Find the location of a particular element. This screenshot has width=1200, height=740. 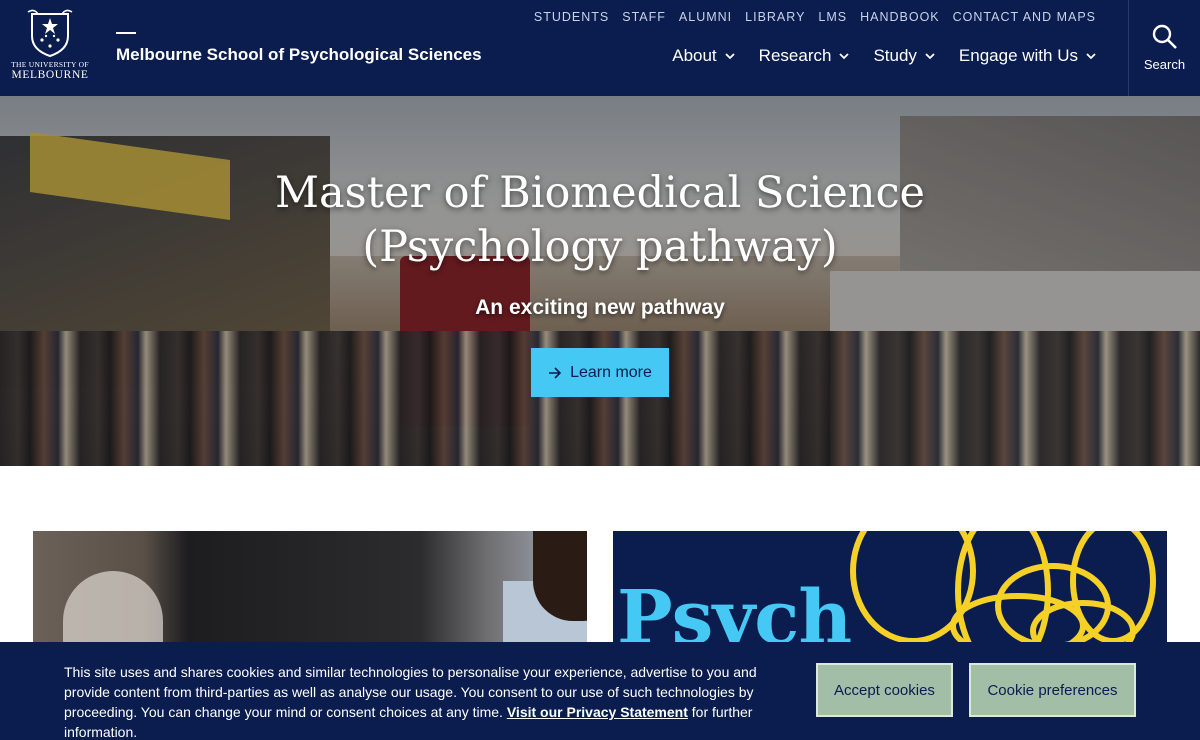

logo-line2: MELBOURNE is located at coordinates (50, 75).